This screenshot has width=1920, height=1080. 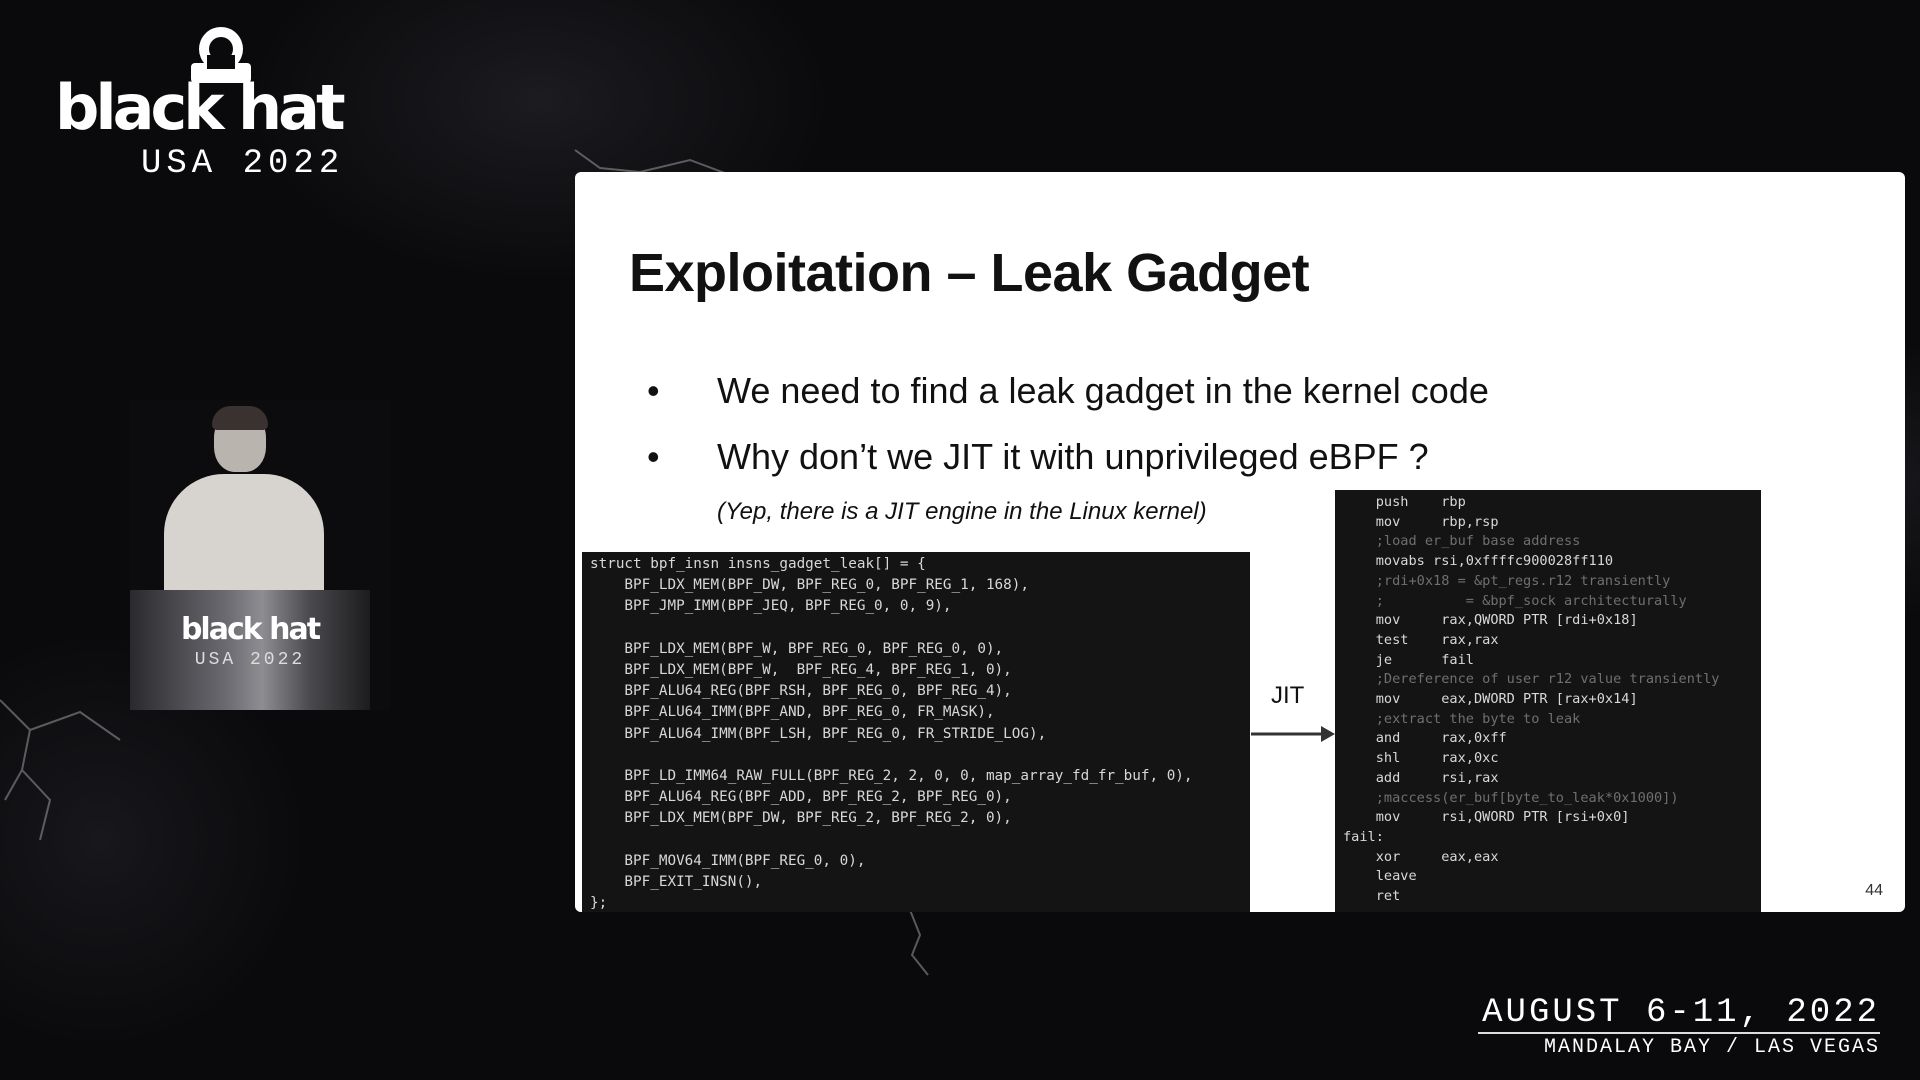 What do you see at coordinates (1372, 896) in the screenshot?
I see `code-line: ret` at bounding box center [1372, 896].